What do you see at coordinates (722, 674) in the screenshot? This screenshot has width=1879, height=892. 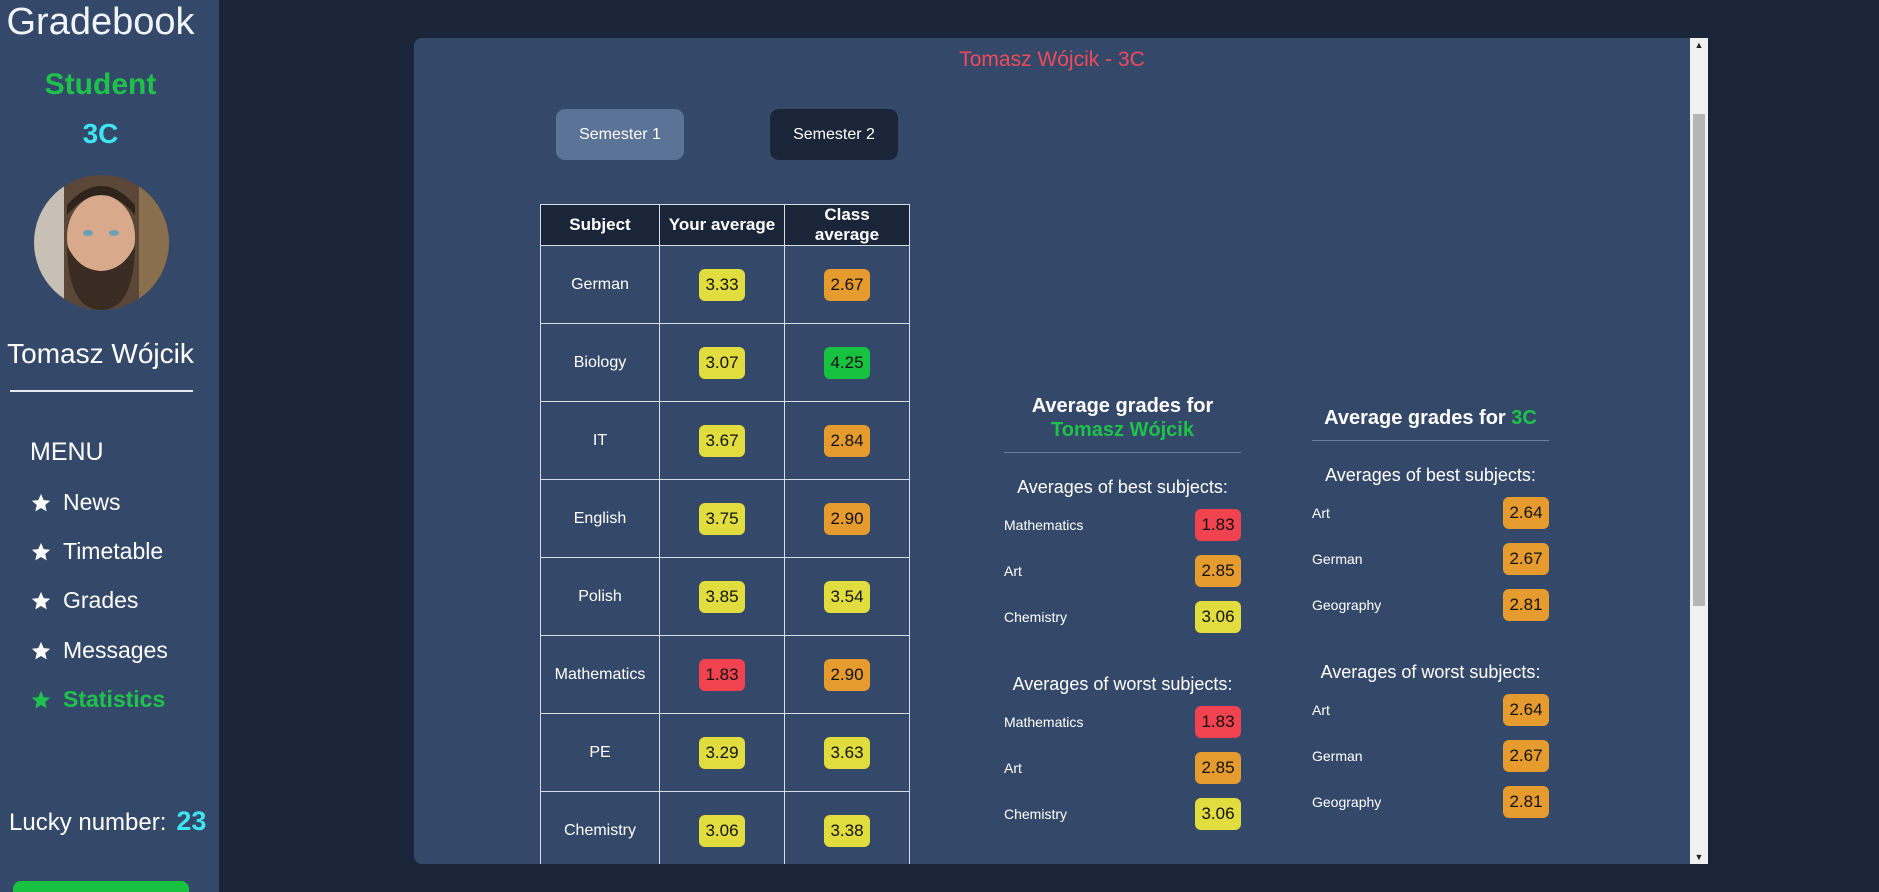 I see `your-average-cell: 1.83` at bounding box center [722, 674].